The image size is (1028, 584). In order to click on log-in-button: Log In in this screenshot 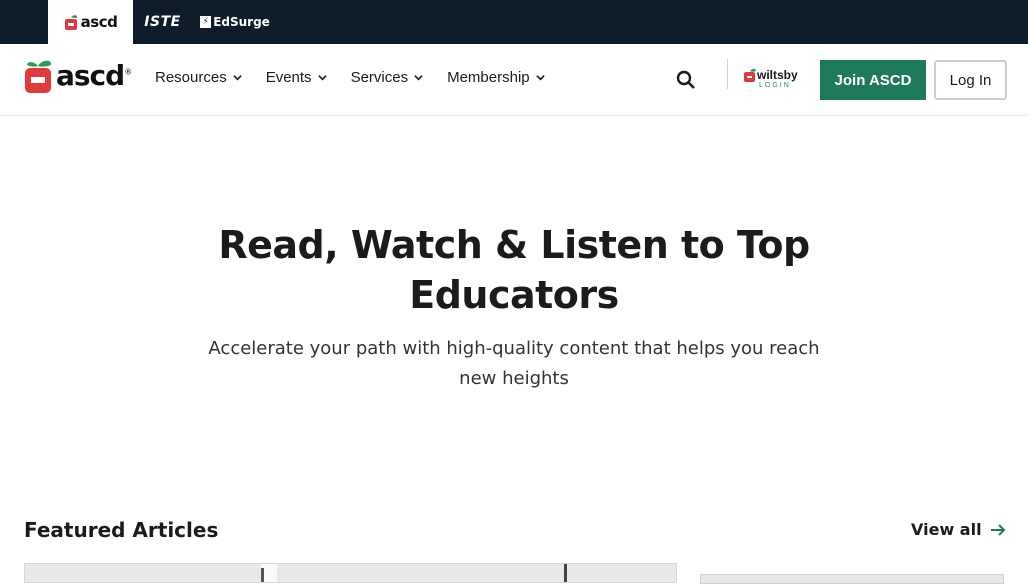, I will do `click(970, 80)`.